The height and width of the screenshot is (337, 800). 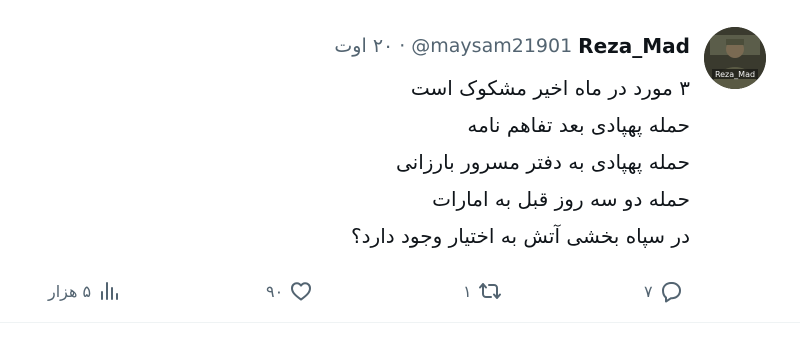 I want to click on tweet-line: ۳ مورد در ماه اخیر مشکوک است, so click(x=550, y=88).